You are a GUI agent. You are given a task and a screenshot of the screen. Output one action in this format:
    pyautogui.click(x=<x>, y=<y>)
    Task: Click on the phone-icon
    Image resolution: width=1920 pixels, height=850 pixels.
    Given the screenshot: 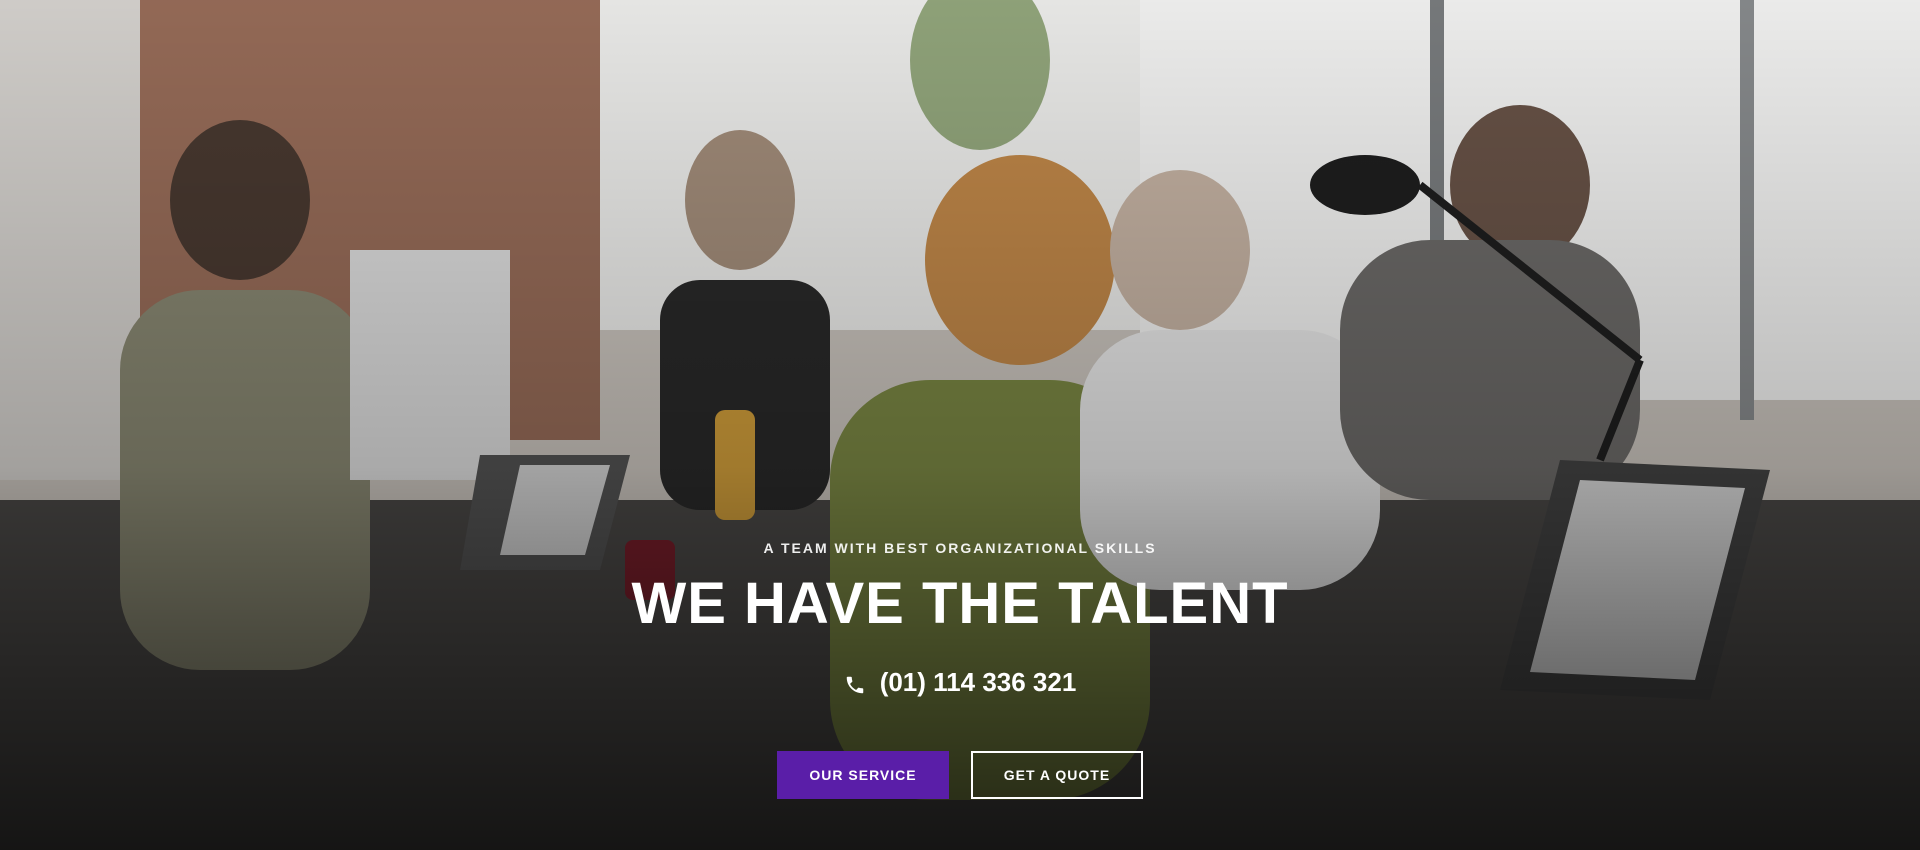 What is the action you would take?
    pyautogui.click(x=855, y=683)
    